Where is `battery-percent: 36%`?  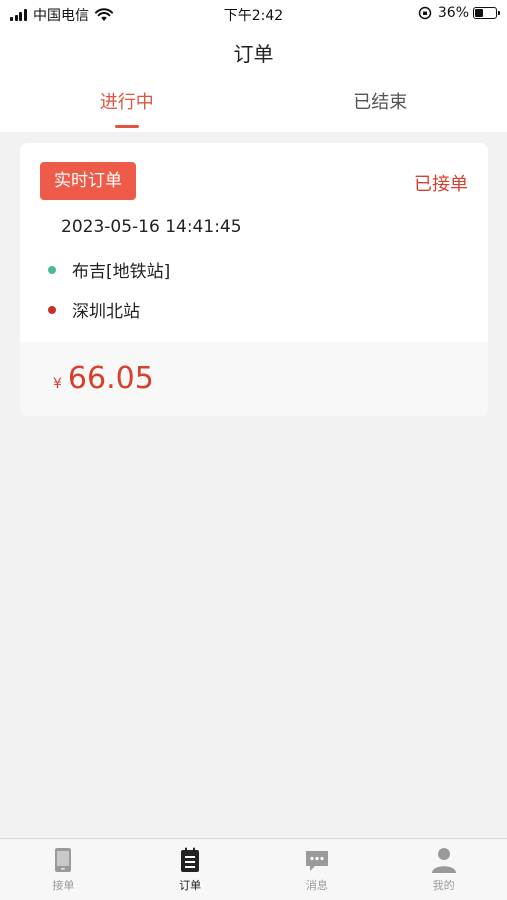 battery-percent: 36% is located at coordinates (453, 13).